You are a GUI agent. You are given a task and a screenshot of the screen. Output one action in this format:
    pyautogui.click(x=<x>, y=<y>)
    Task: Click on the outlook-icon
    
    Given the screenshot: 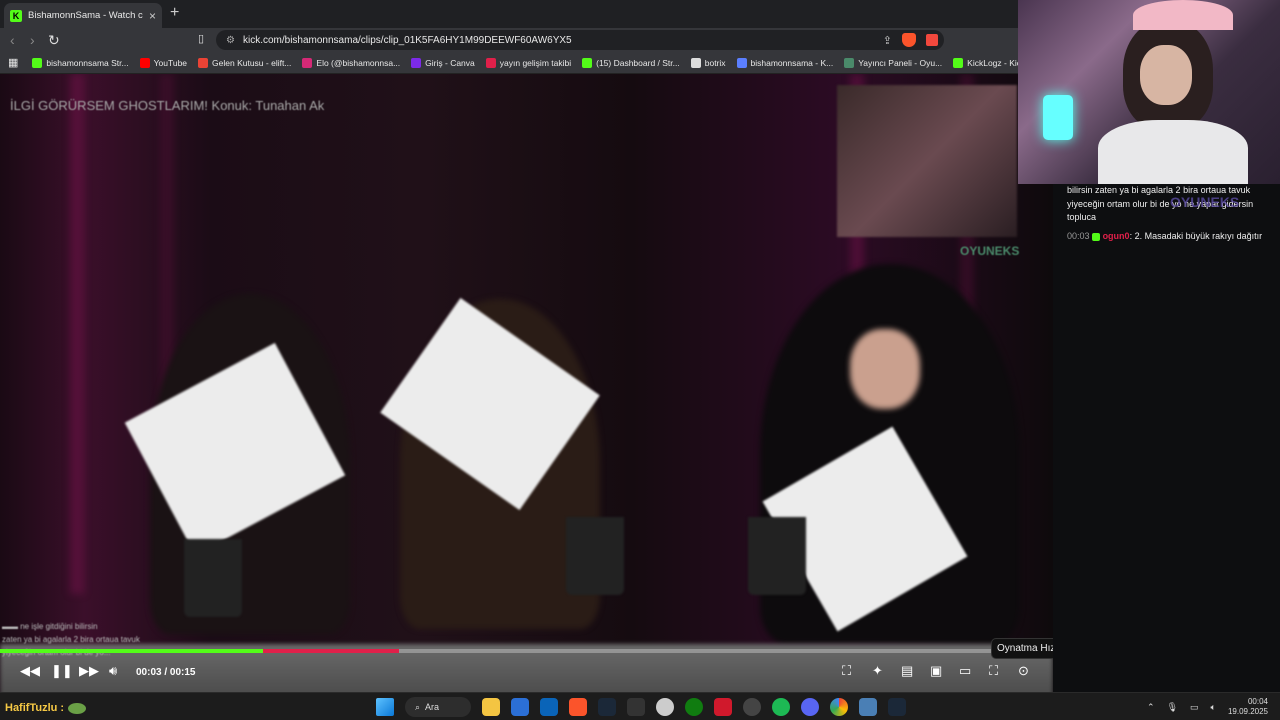 What is the action you would take?
    pyautogui.click(x=549, y=707)
    